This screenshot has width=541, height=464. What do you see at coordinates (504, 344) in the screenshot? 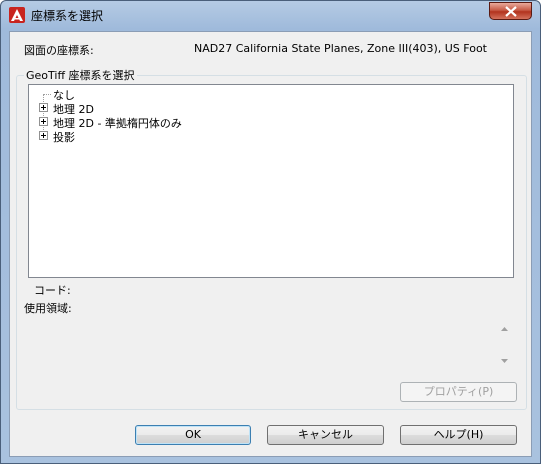
I see `area-scrollbar` at bounding box center [504, 344].